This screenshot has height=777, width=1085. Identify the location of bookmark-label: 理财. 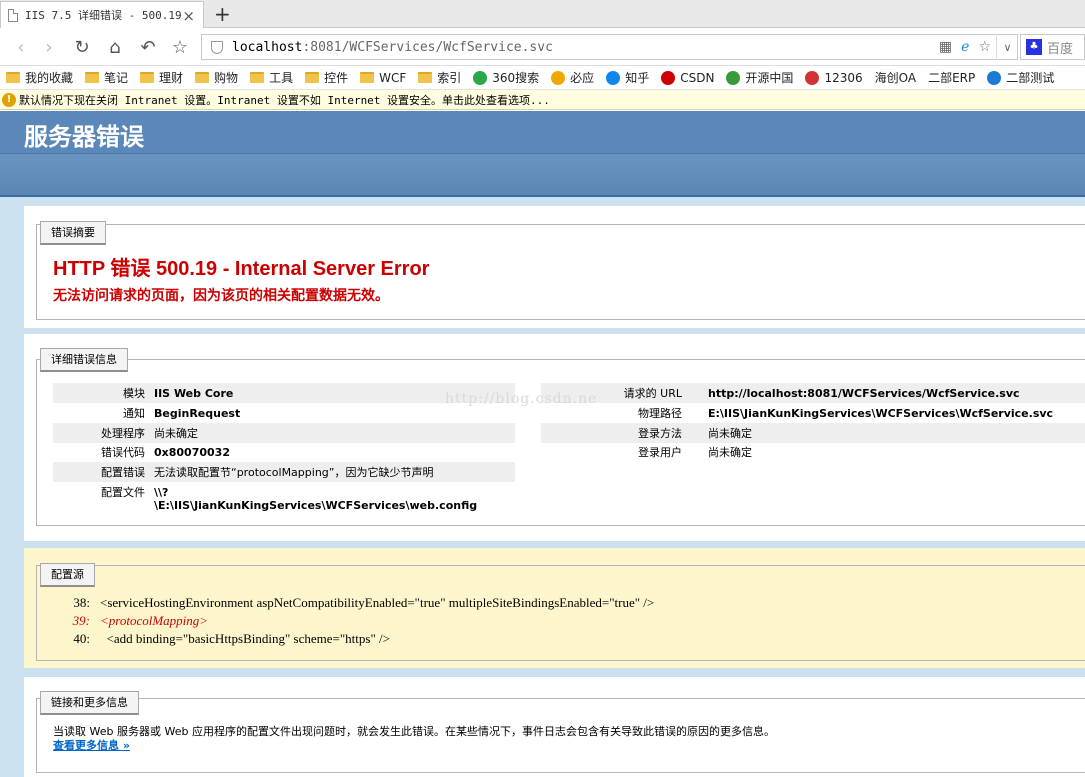
(171, 78).